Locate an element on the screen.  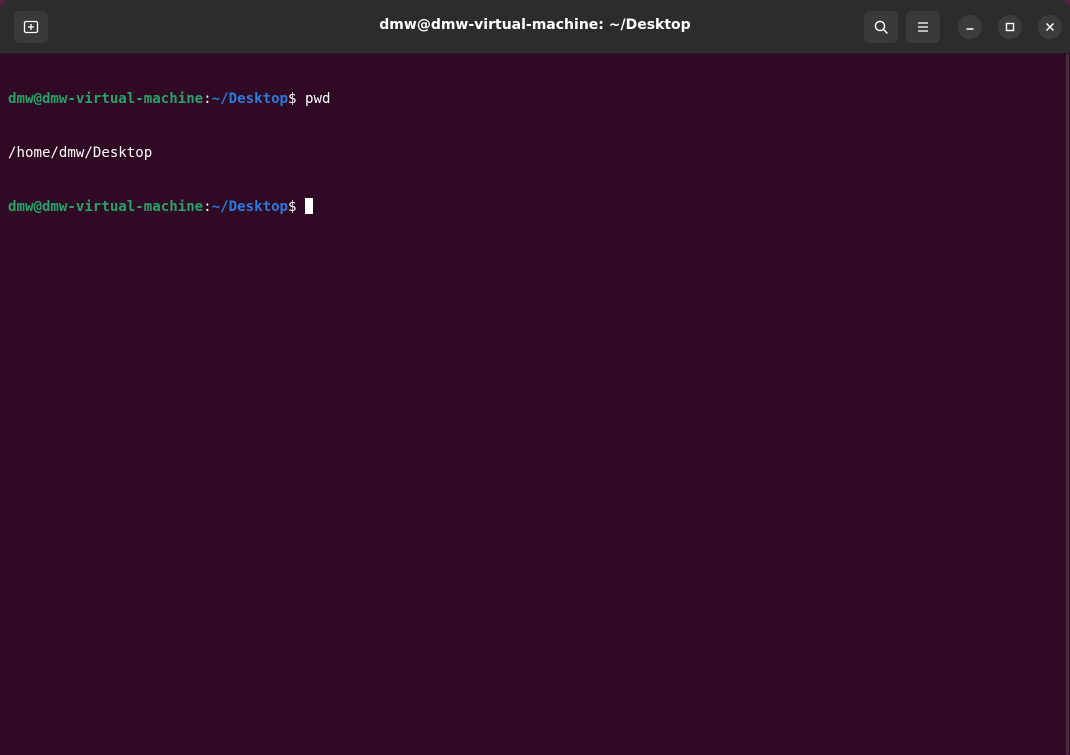
search-icon is located at coordinates (881, 27).